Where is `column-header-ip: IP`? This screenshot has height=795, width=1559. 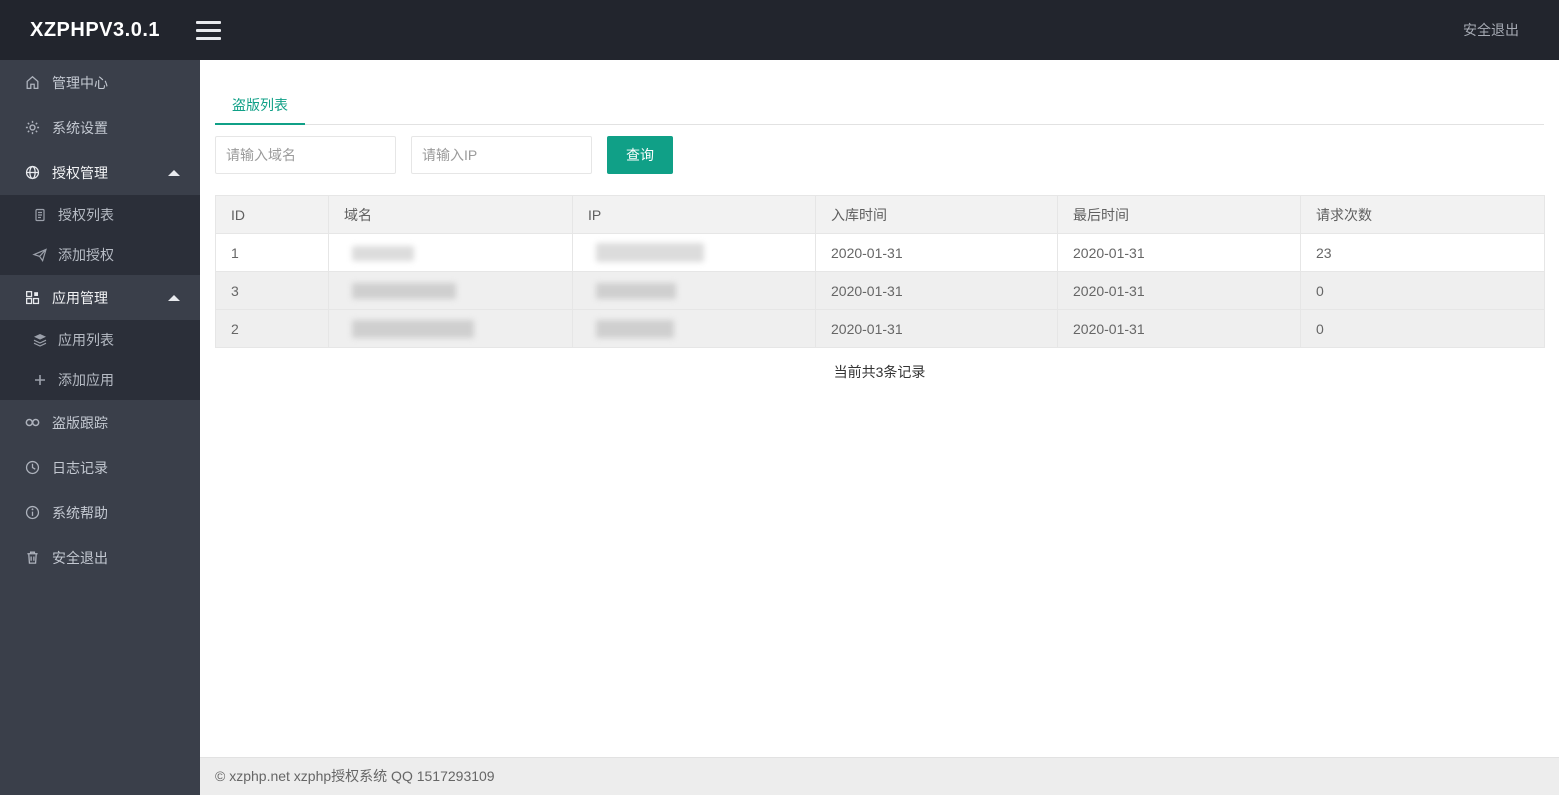 column-header-ip: IP is located at coordinates (694, 214).